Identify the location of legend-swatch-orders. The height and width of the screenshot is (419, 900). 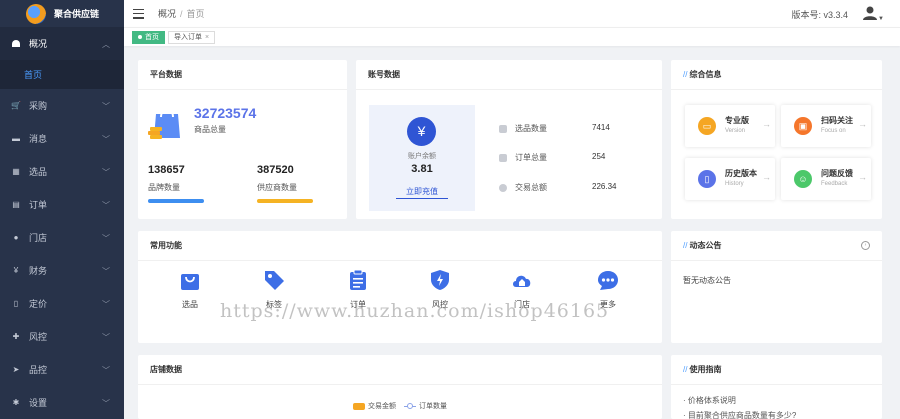
(410, 405).